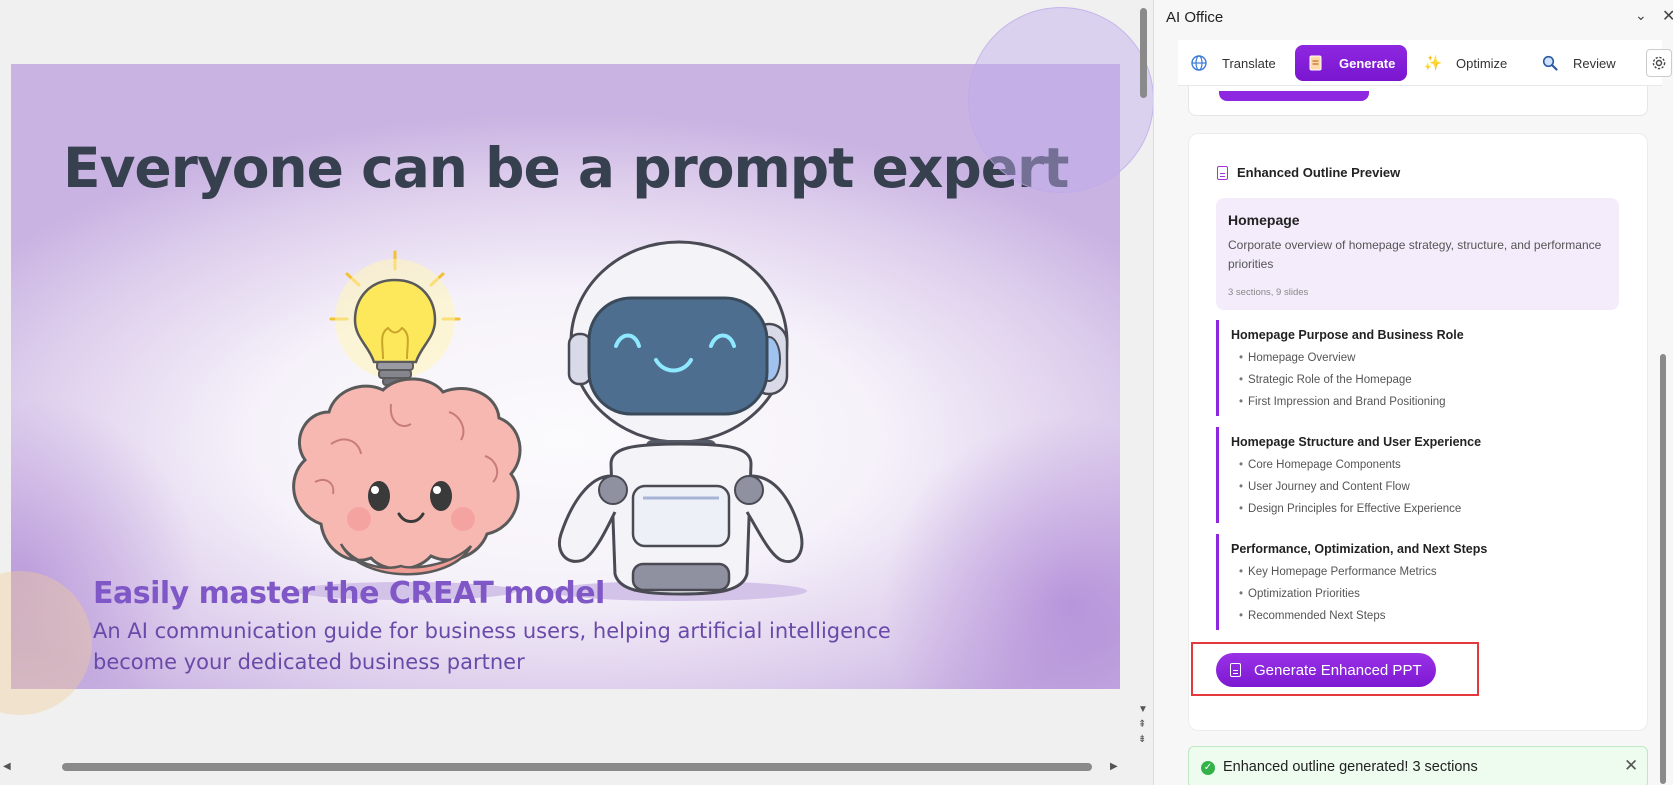 Image resolution: width=1673 pixels, height=785 pixels. What do you see at coordinates (349, 593) in the screenshot?
I see `slide-subtitle: Easily master the CREAT model` at bounding box center [349, 593].